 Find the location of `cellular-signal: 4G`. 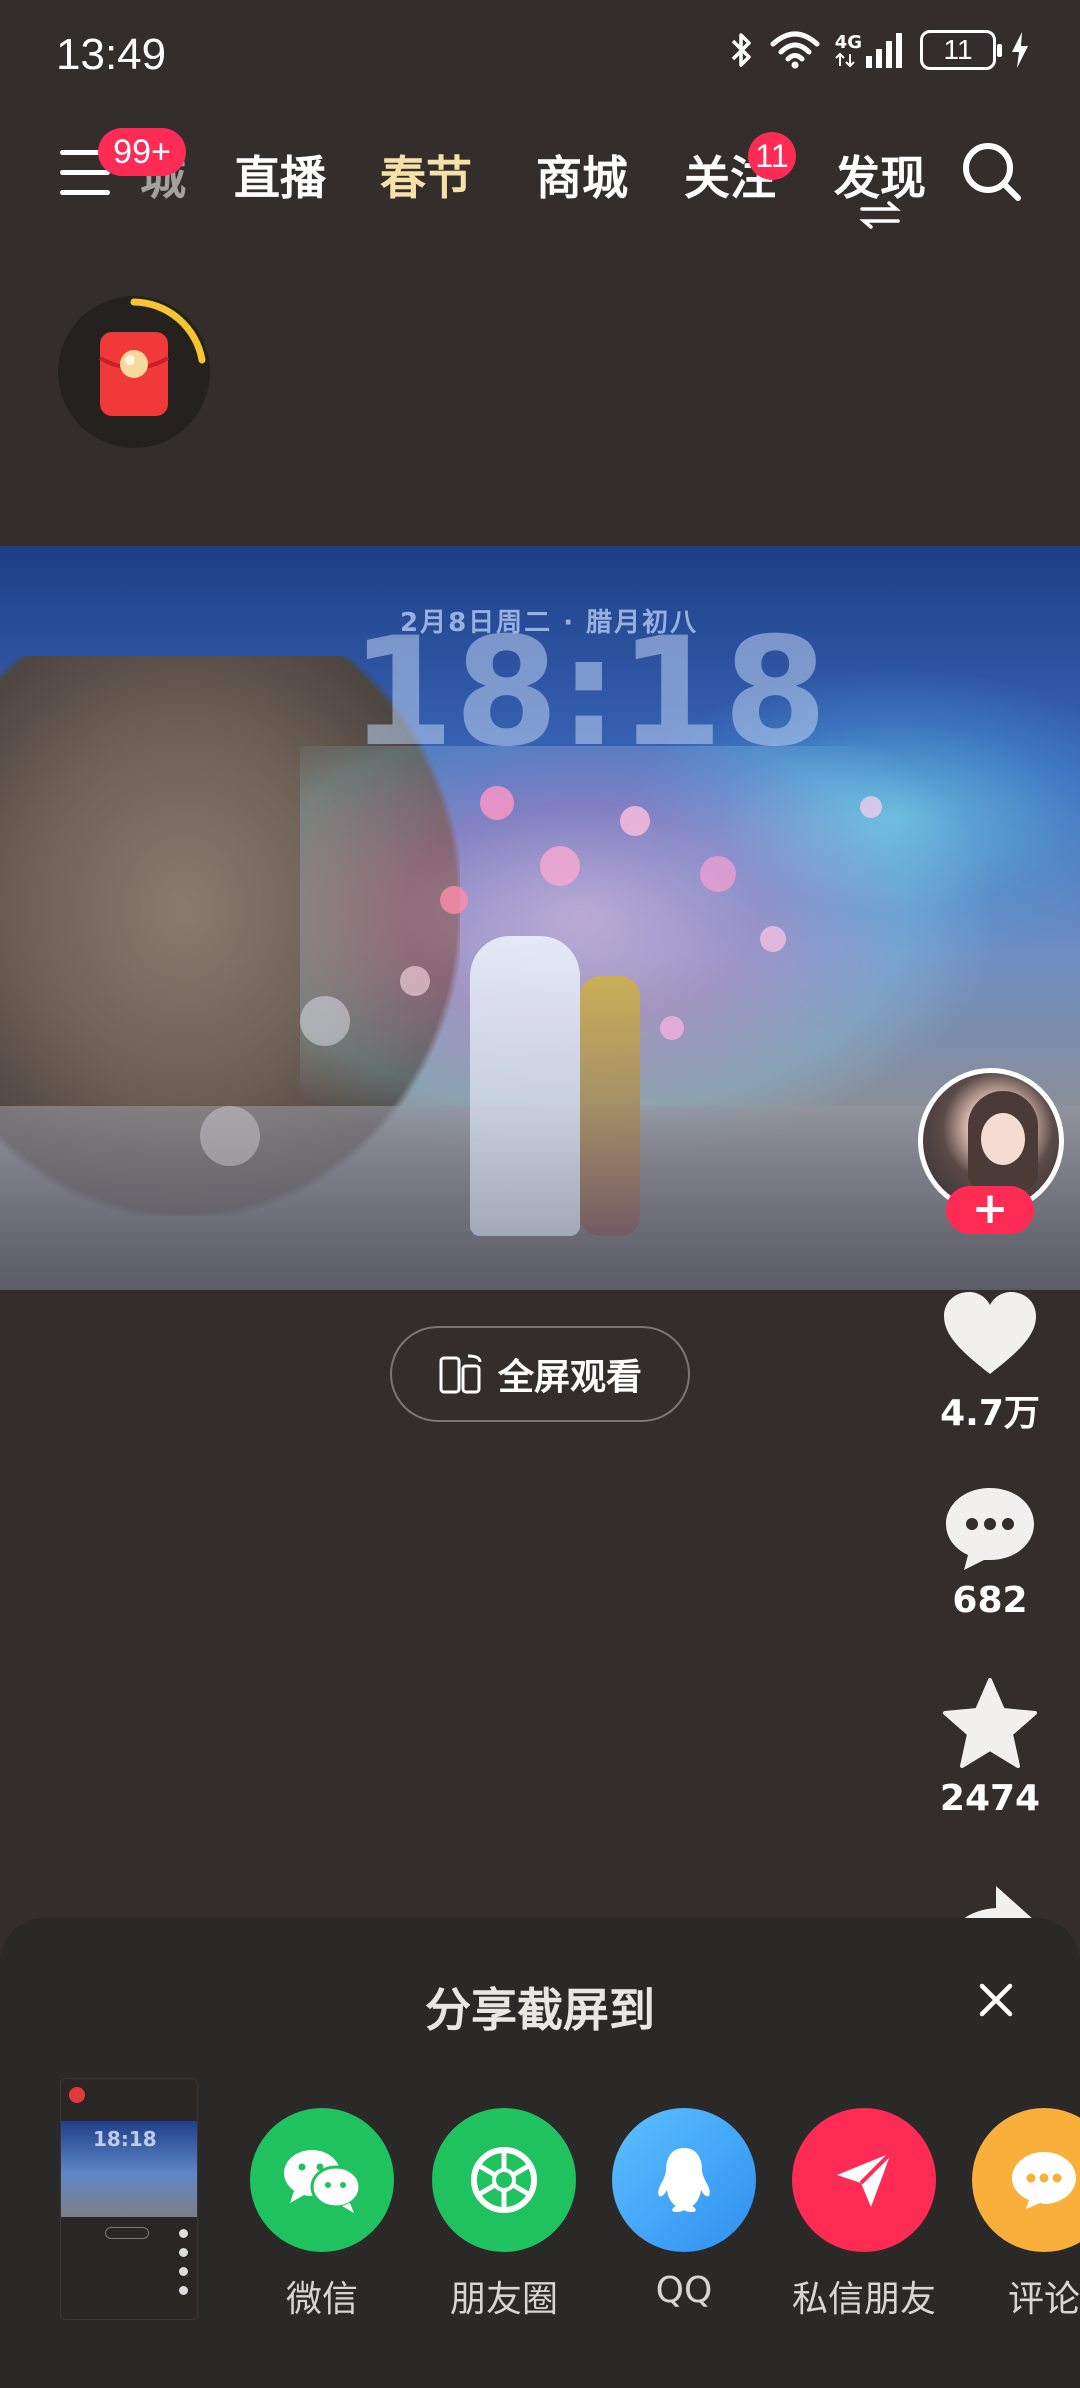

cellular-signal: 4G is located at coordinates (870, 50).